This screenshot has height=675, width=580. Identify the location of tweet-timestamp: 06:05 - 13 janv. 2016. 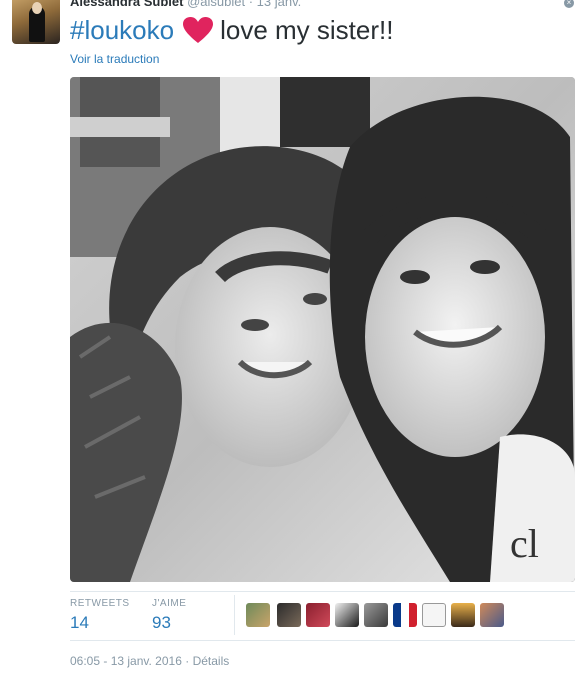
(126, 661).